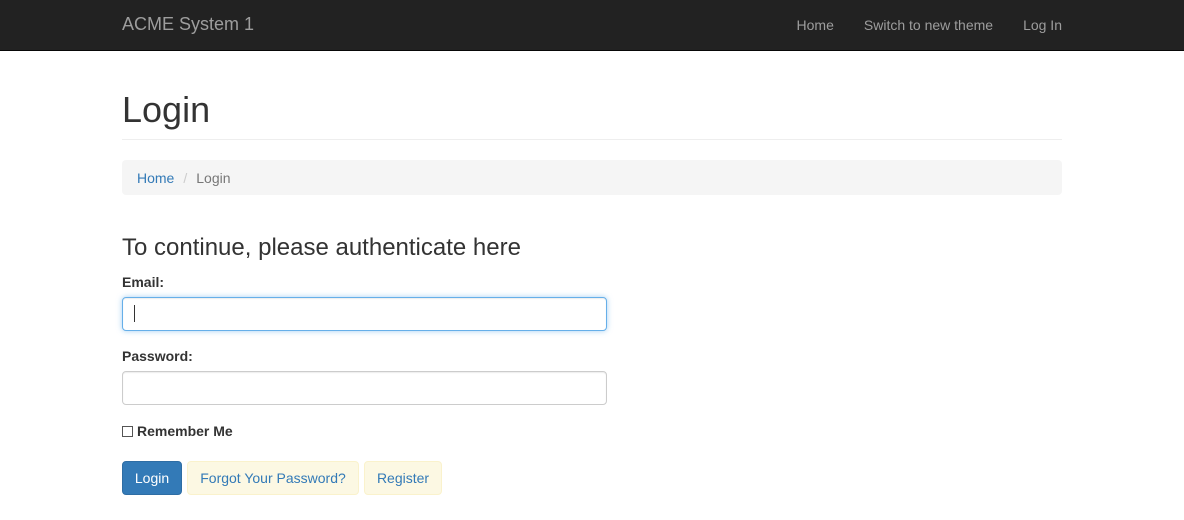 Image resolution: width=1184 pixels, height=520 pixels. What do you see at coordinates (592, 139) in the screenshot?
I see `title-divider` at bounding box center [592, 139].